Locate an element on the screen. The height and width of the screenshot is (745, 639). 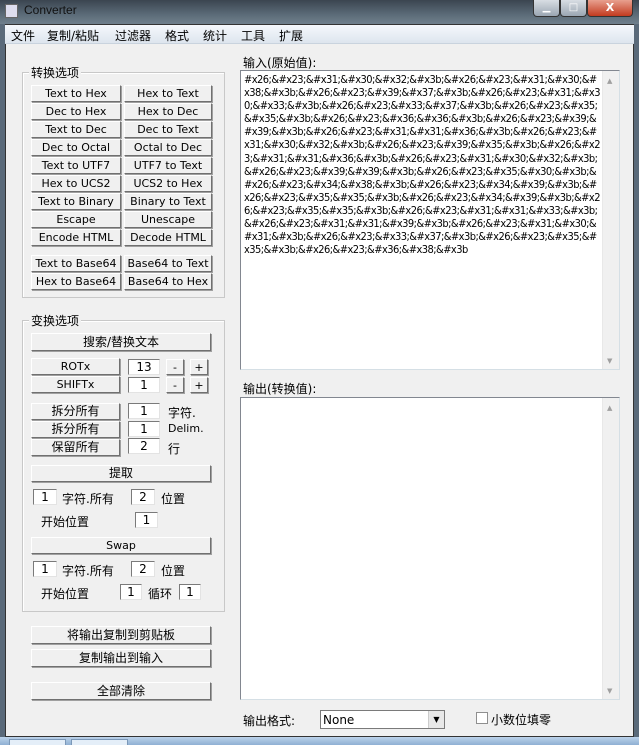
split-chars-input: 1 is located at coordinates (144, 411).